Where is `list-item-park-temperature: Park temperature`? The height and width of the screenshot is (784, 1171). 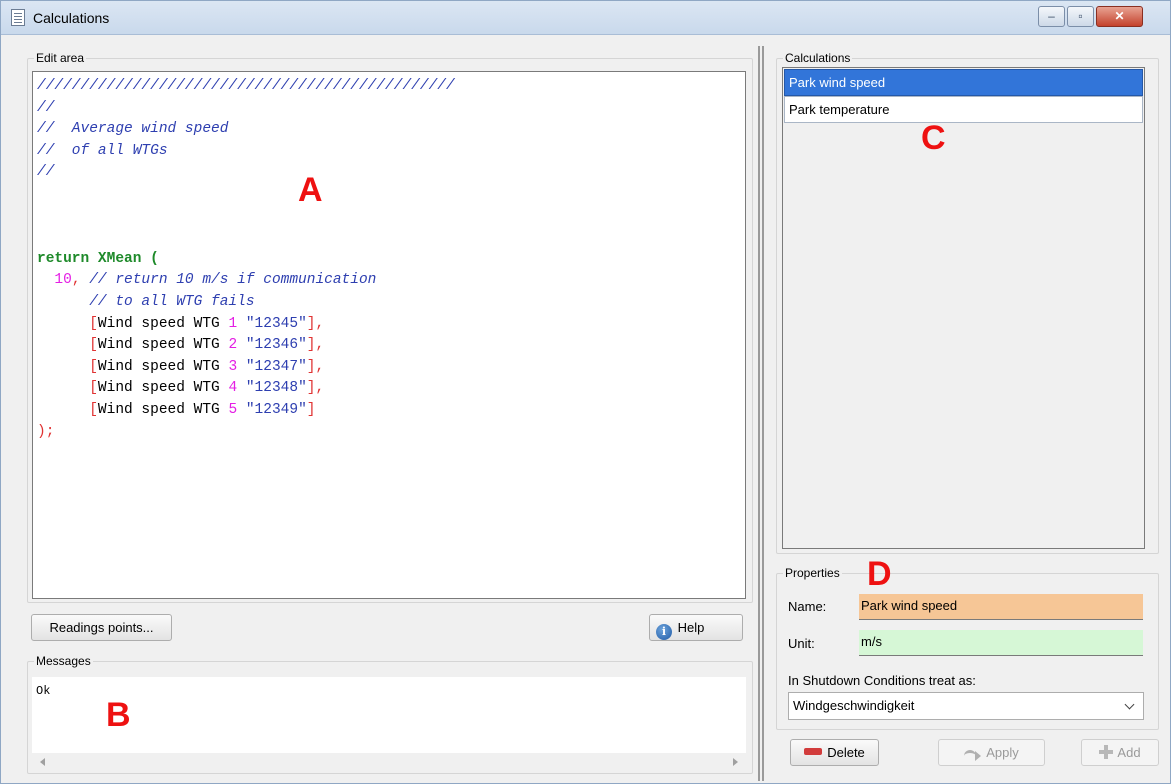
list-item-park-temperature: Park temperature is located at coordinates (963, 109).